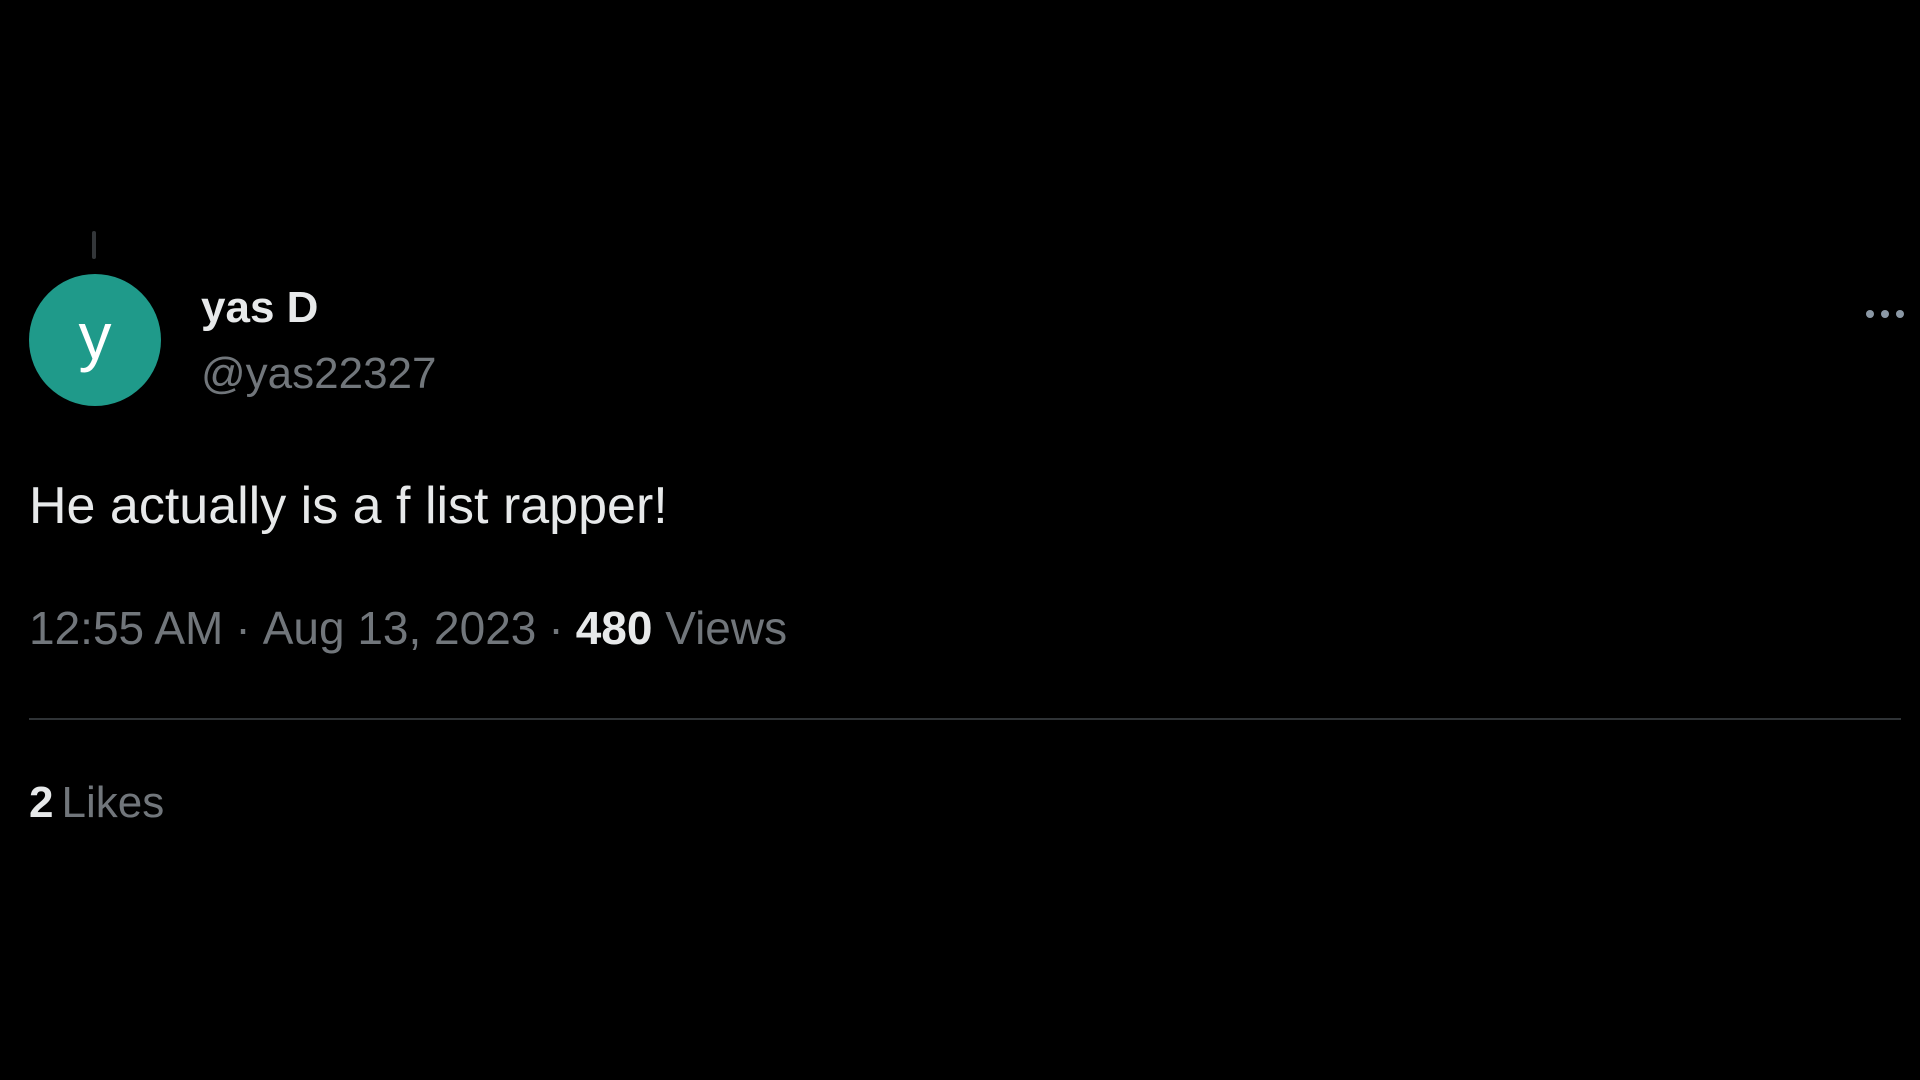 Image resolution: width=1920 pixels, height=1080 pixels. What do you see at coordinates (400, 628) in the screenshot?
I see `tweet-date: Aug 13, 2023` at bounding box center [400, 628].